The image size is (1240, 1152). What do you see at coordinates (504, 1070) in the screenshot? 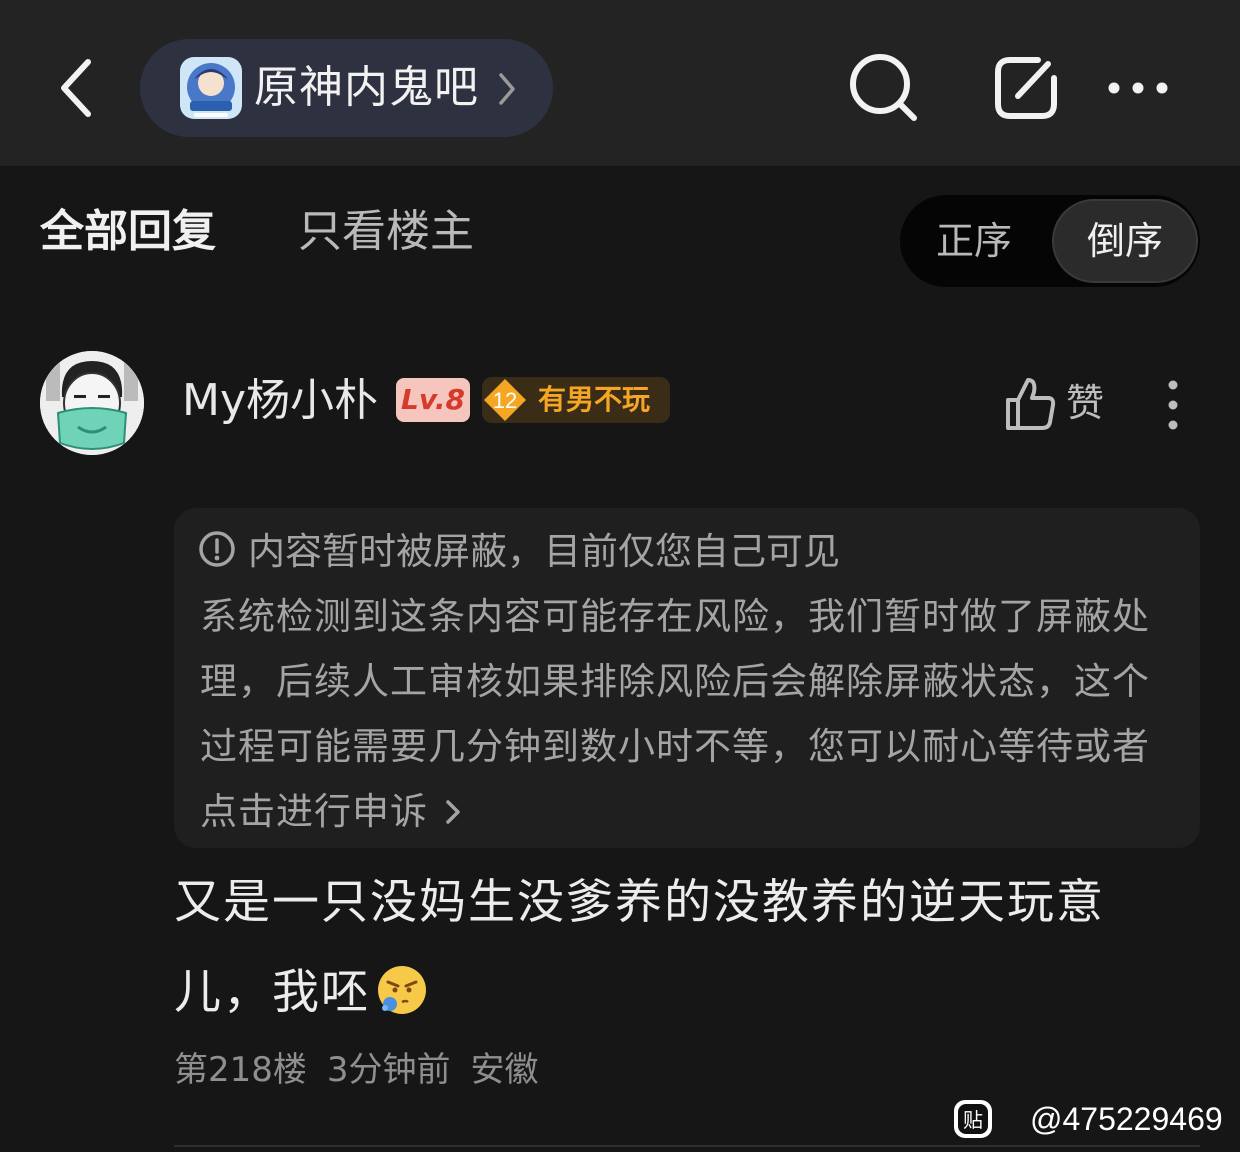
I see `post-location: 安徽` at bounding box center [504, 1070].